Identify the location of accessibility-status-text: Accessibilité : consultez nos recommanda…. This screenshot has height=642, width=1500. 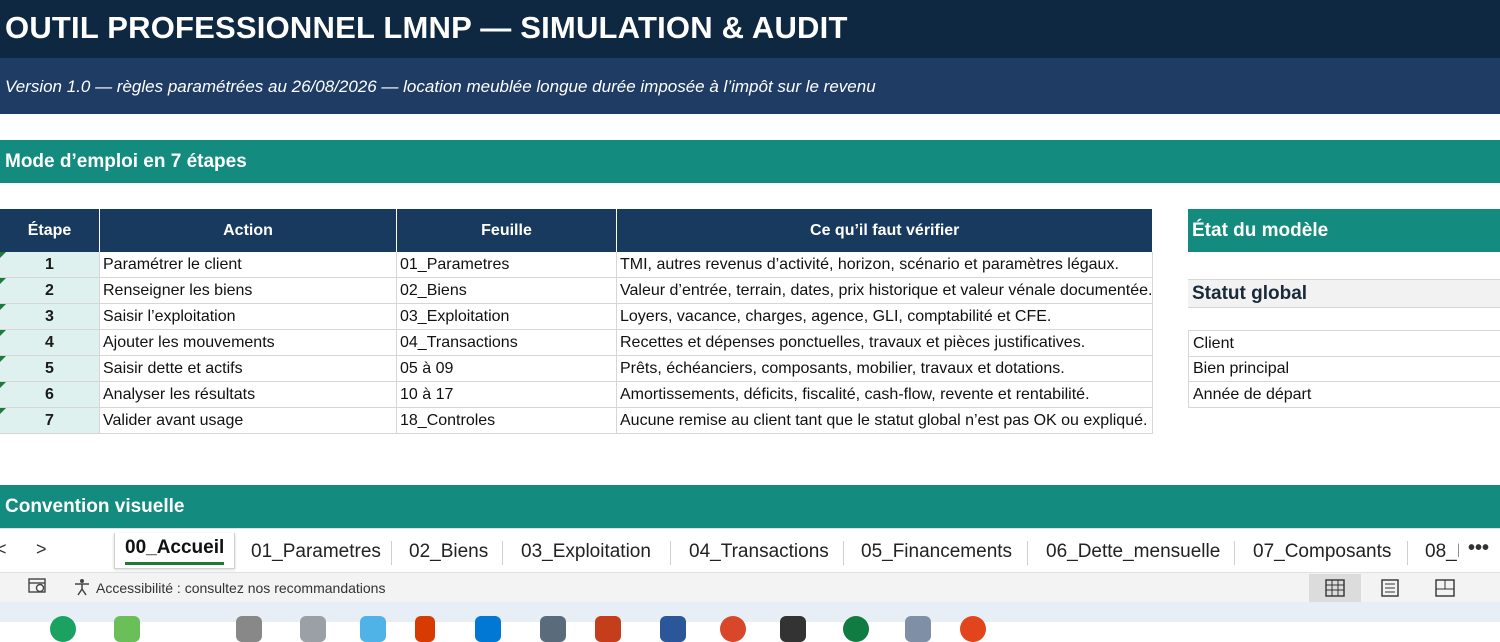
(240, 588).